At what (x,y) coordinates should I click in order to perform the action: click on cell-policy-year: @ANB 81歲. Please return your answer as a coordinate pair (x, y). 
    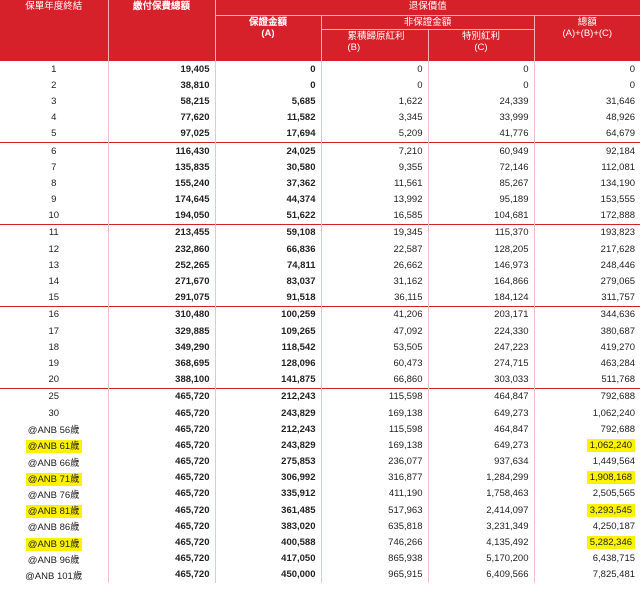
    Looking at the image, I should click on (54, 510).